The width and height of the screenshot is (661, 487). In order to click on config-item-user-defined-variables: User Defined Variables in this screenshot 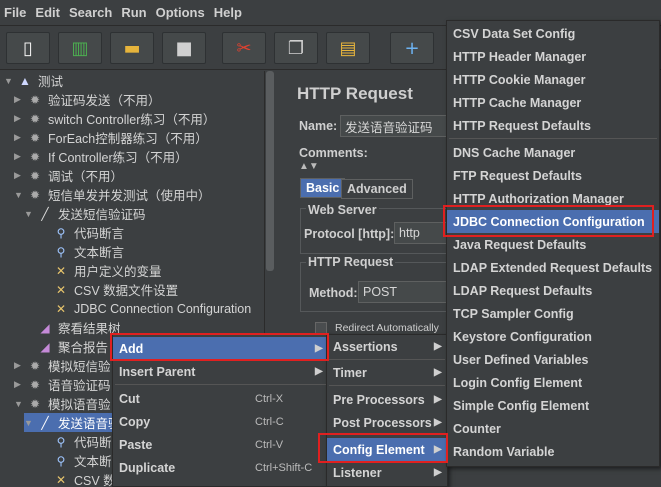, I will do `click(553, 359)`.